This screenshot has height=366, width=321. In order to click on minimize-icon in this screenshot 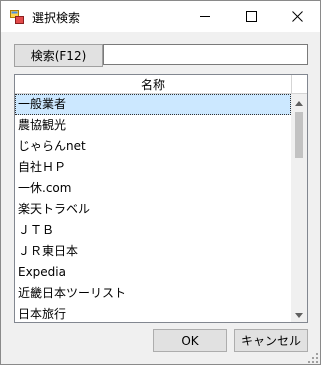, I will do `click(205, 16)`.